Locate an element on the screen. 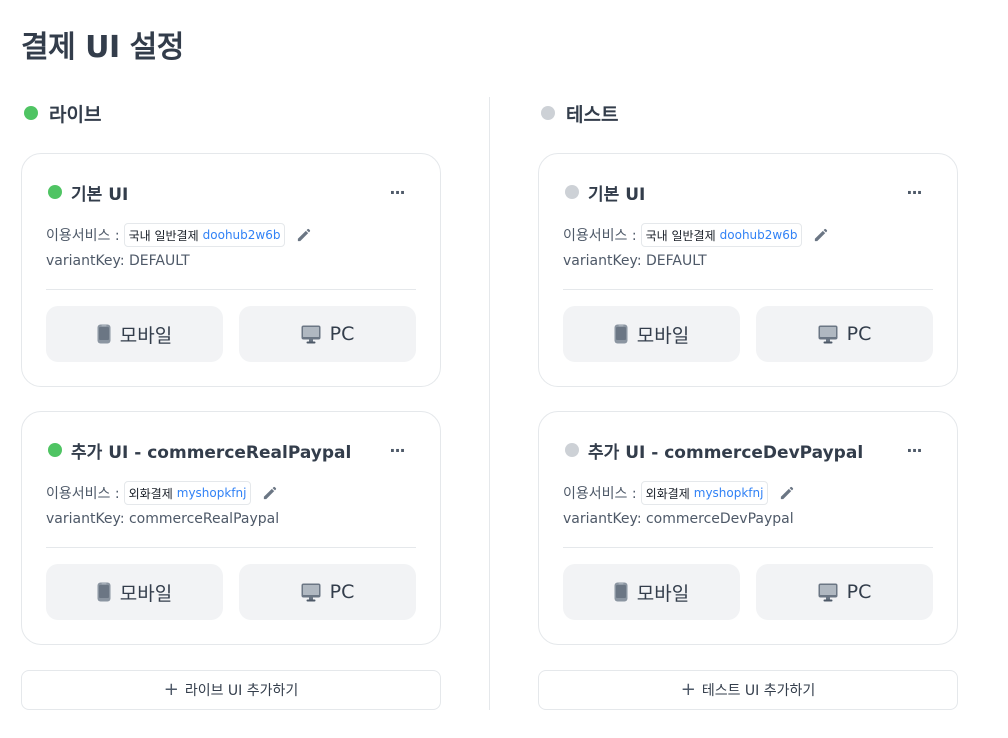  add-test-ui-label: 테스트 UI 추가하기 is located at coordinates (758, 691).